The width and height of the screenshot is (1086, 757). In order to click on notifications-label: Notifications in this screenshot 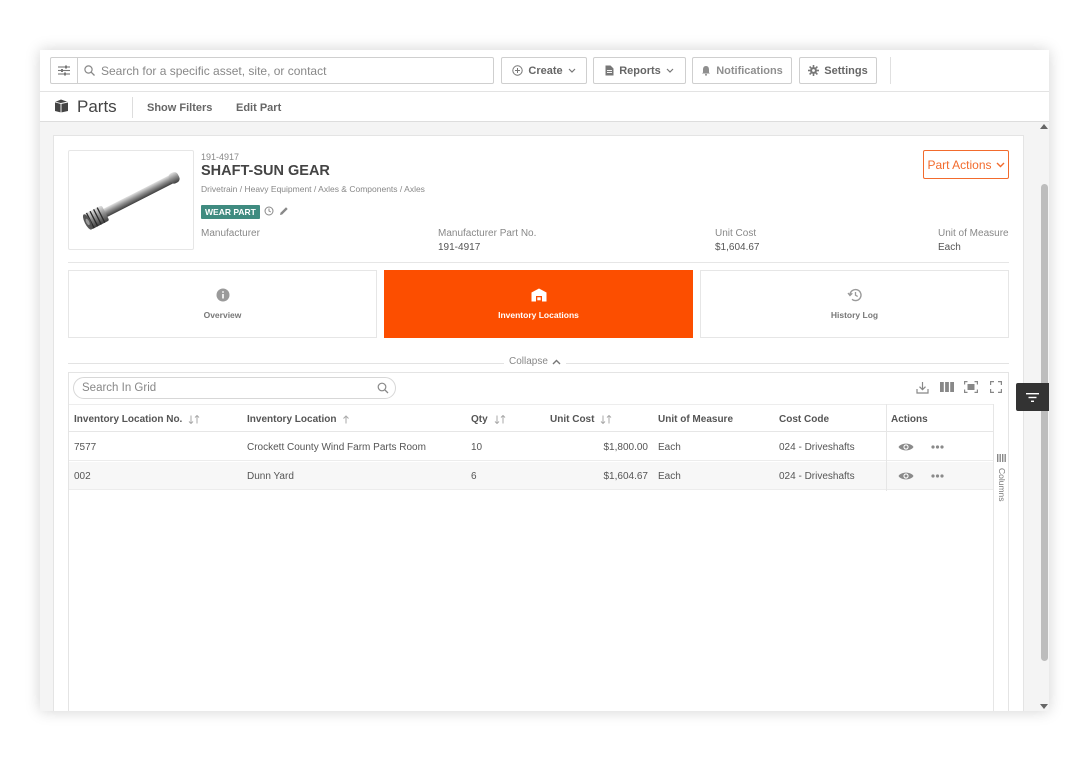, I will do `click(749, 70)`.